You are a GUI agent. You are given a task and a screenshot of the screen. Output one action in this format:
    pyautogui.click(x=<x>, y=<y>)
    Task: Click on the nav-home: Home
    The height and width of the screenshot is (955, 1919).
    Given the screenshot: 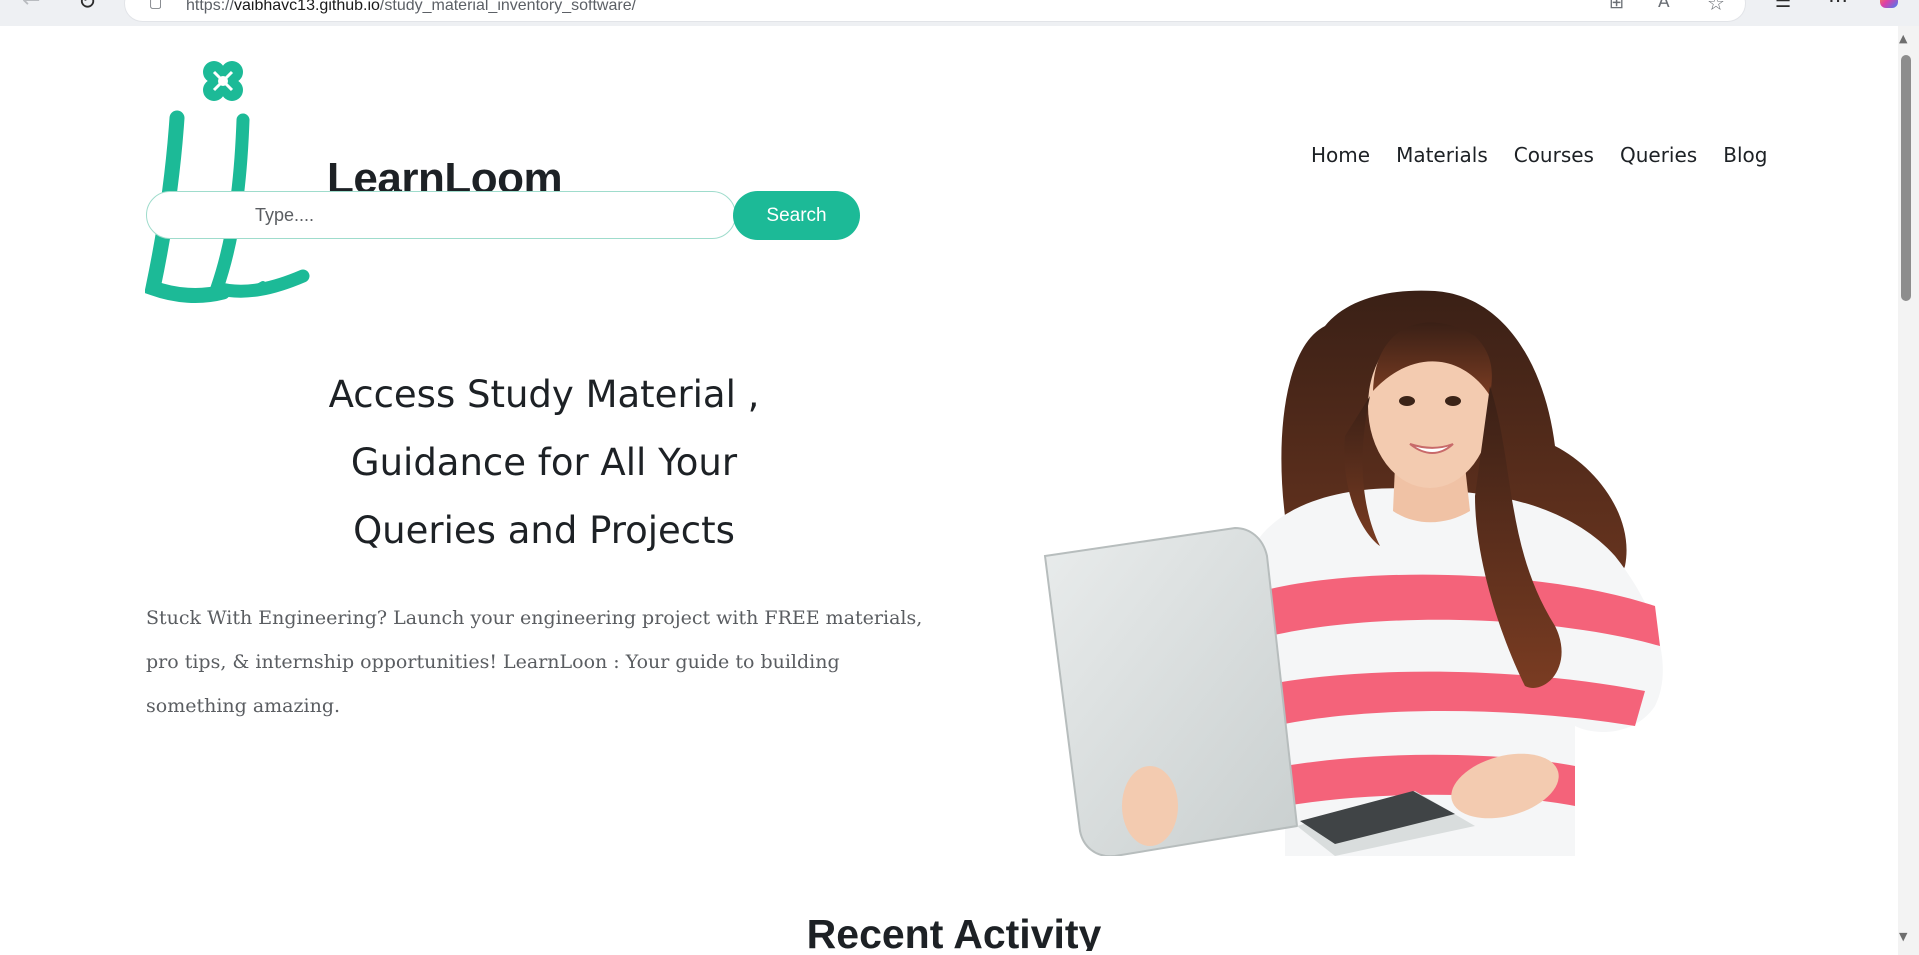 What is the action you would take?
    pyautogui.click(x=1340, y=155)
    